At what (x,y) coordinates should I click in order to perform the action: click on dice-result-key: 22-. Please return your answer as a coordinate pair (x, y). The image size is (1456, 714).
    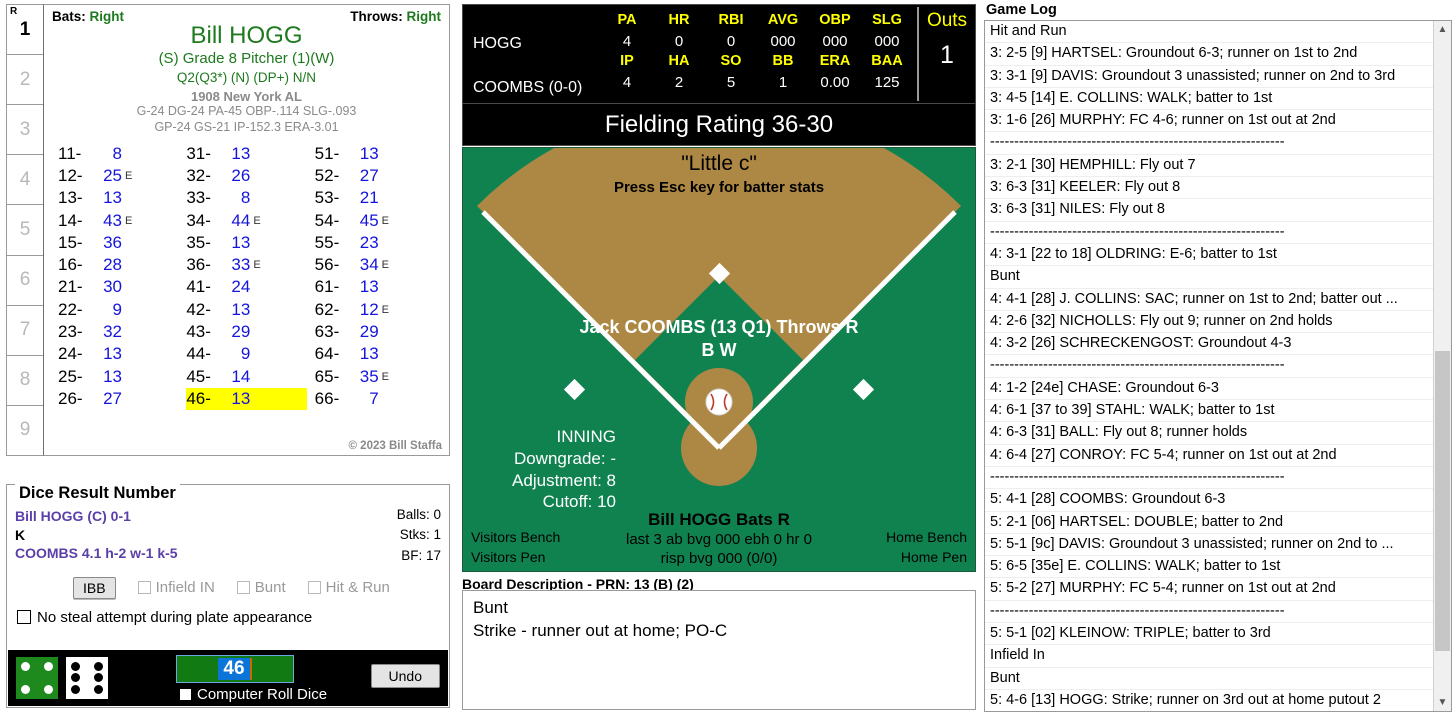
    Looking at the image, I should click on (70, 309).